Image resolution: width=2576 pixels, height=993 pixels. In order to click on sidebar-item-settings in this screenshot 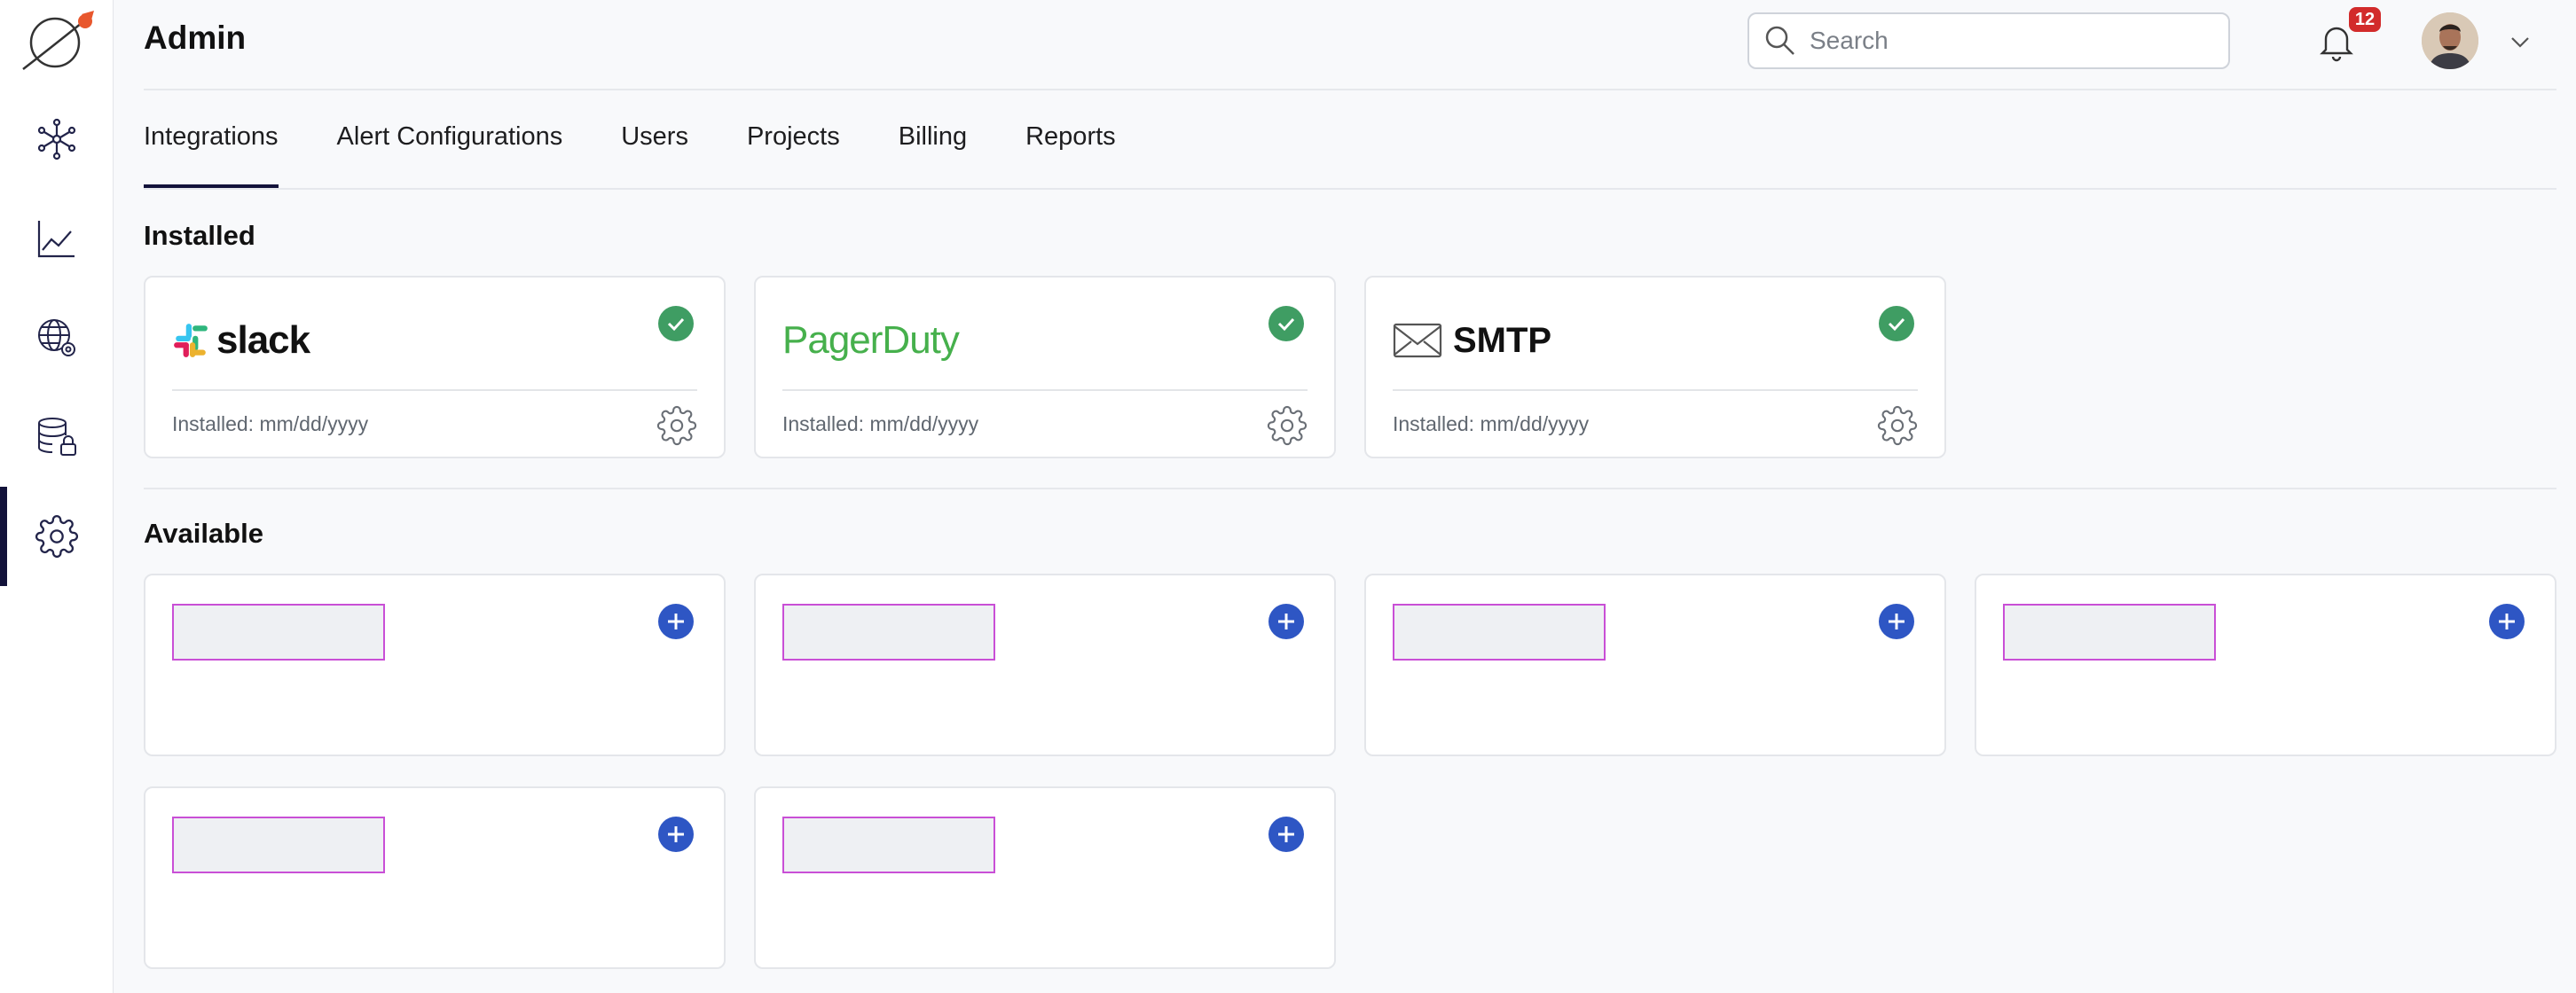, I will do `click(57, 536)`.